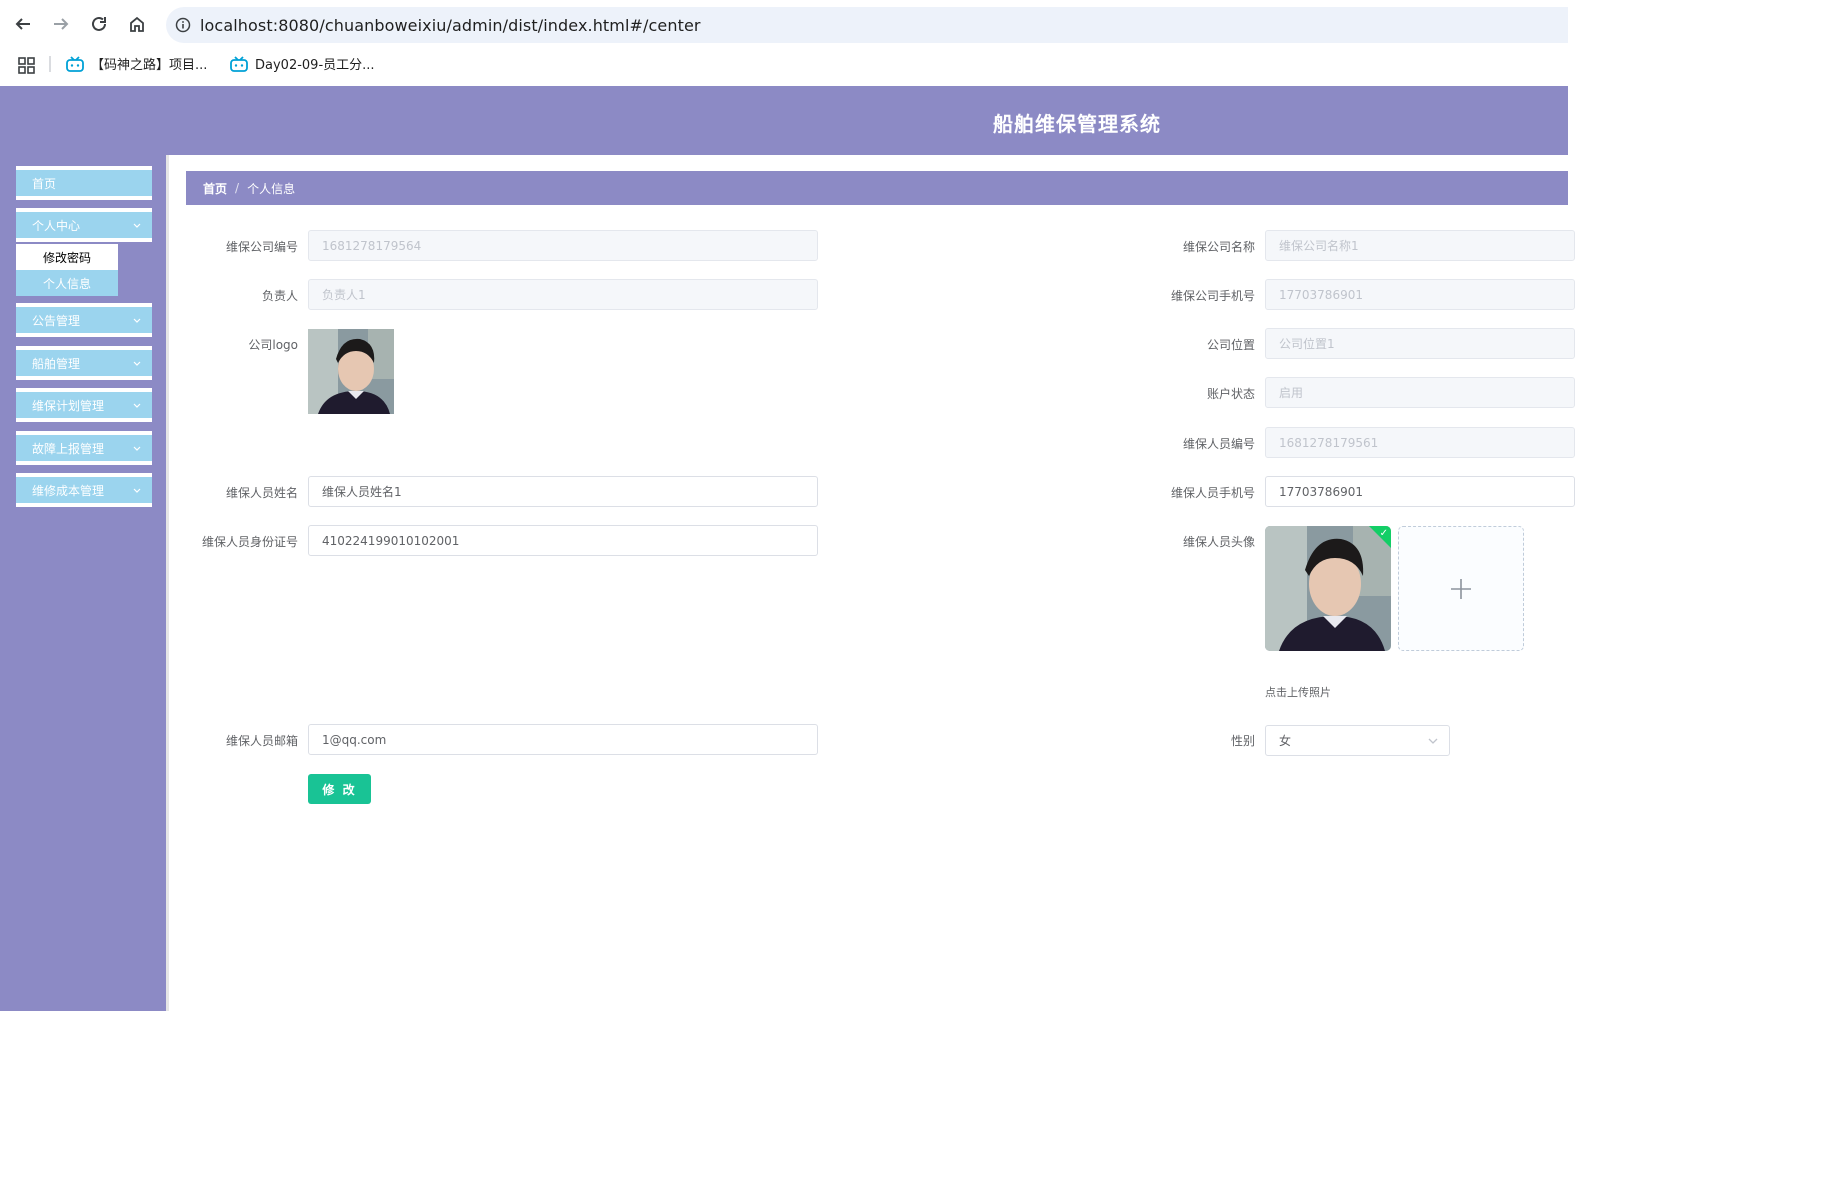 The width and height of the screenshot is (1846, 1190). What do you see at coordinates (784, 120) in the screenshot?
I see `app-header: 船舶维保管理系统` at bounding box center [784, 120].